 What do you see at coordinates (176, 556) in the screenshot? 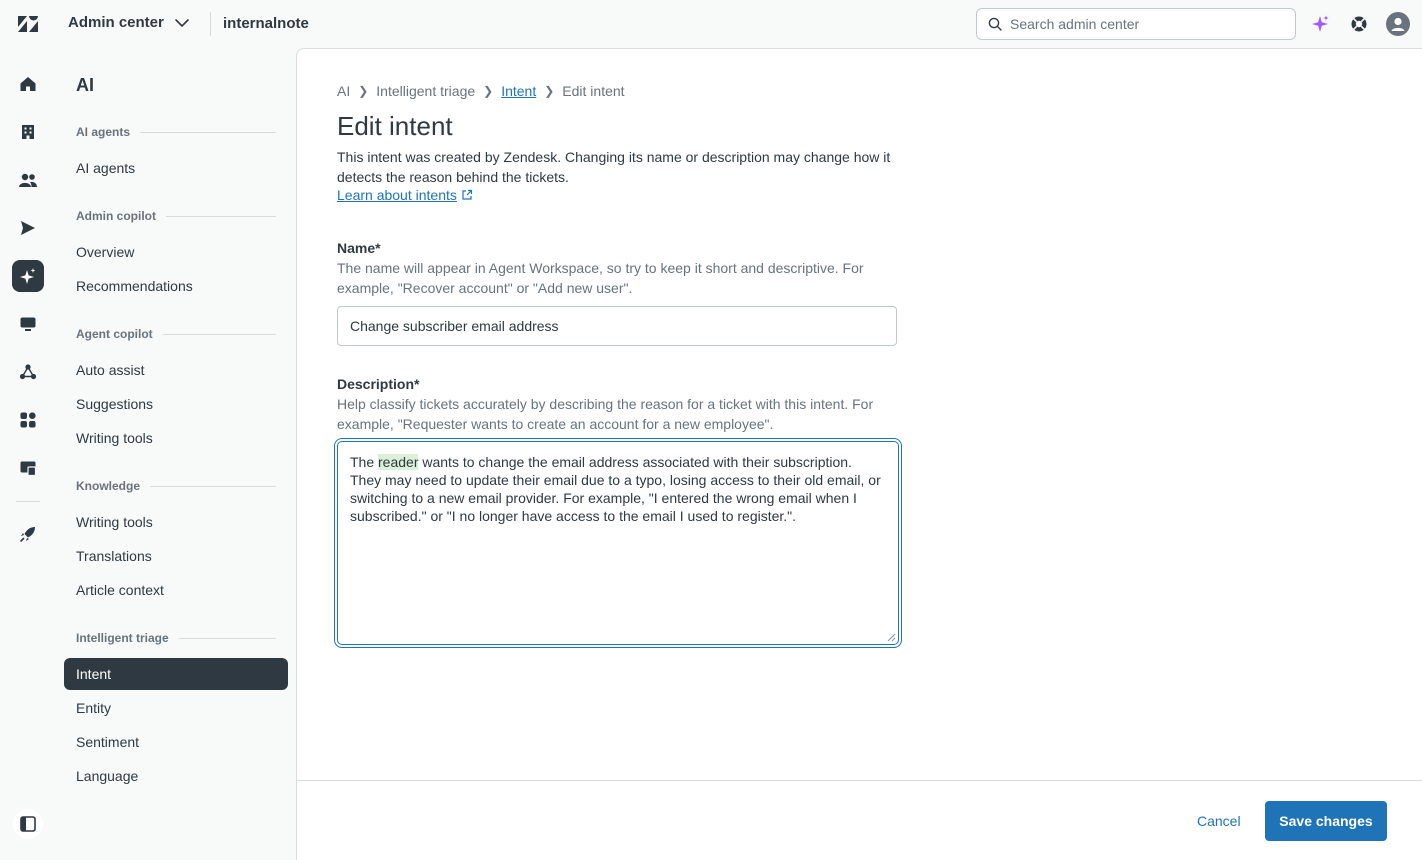
I see `sidebar-item-translations: Translations` at bounding box center [176, 556].